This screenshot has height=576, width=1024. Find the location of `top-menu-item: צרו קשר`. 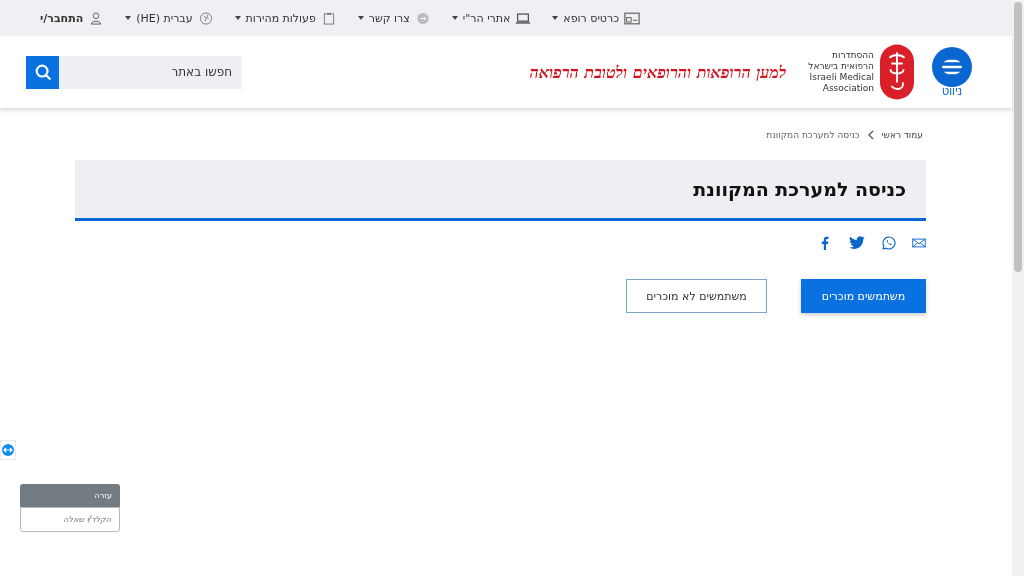

top-menu-item: צרו קשר is located at coordinates (394, 18).